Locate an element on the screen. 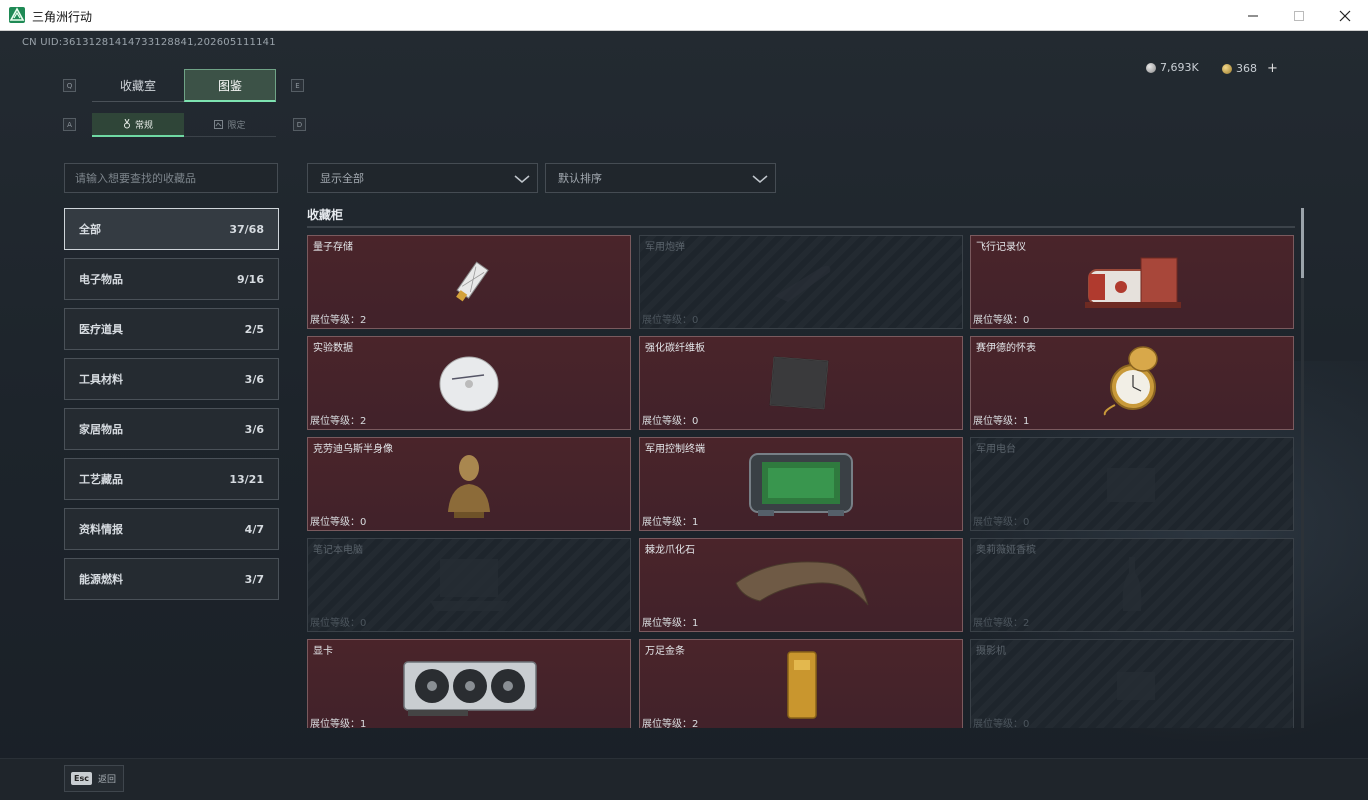  category-intel: 资料情报 4/7 is located at coordinates (171, 529).